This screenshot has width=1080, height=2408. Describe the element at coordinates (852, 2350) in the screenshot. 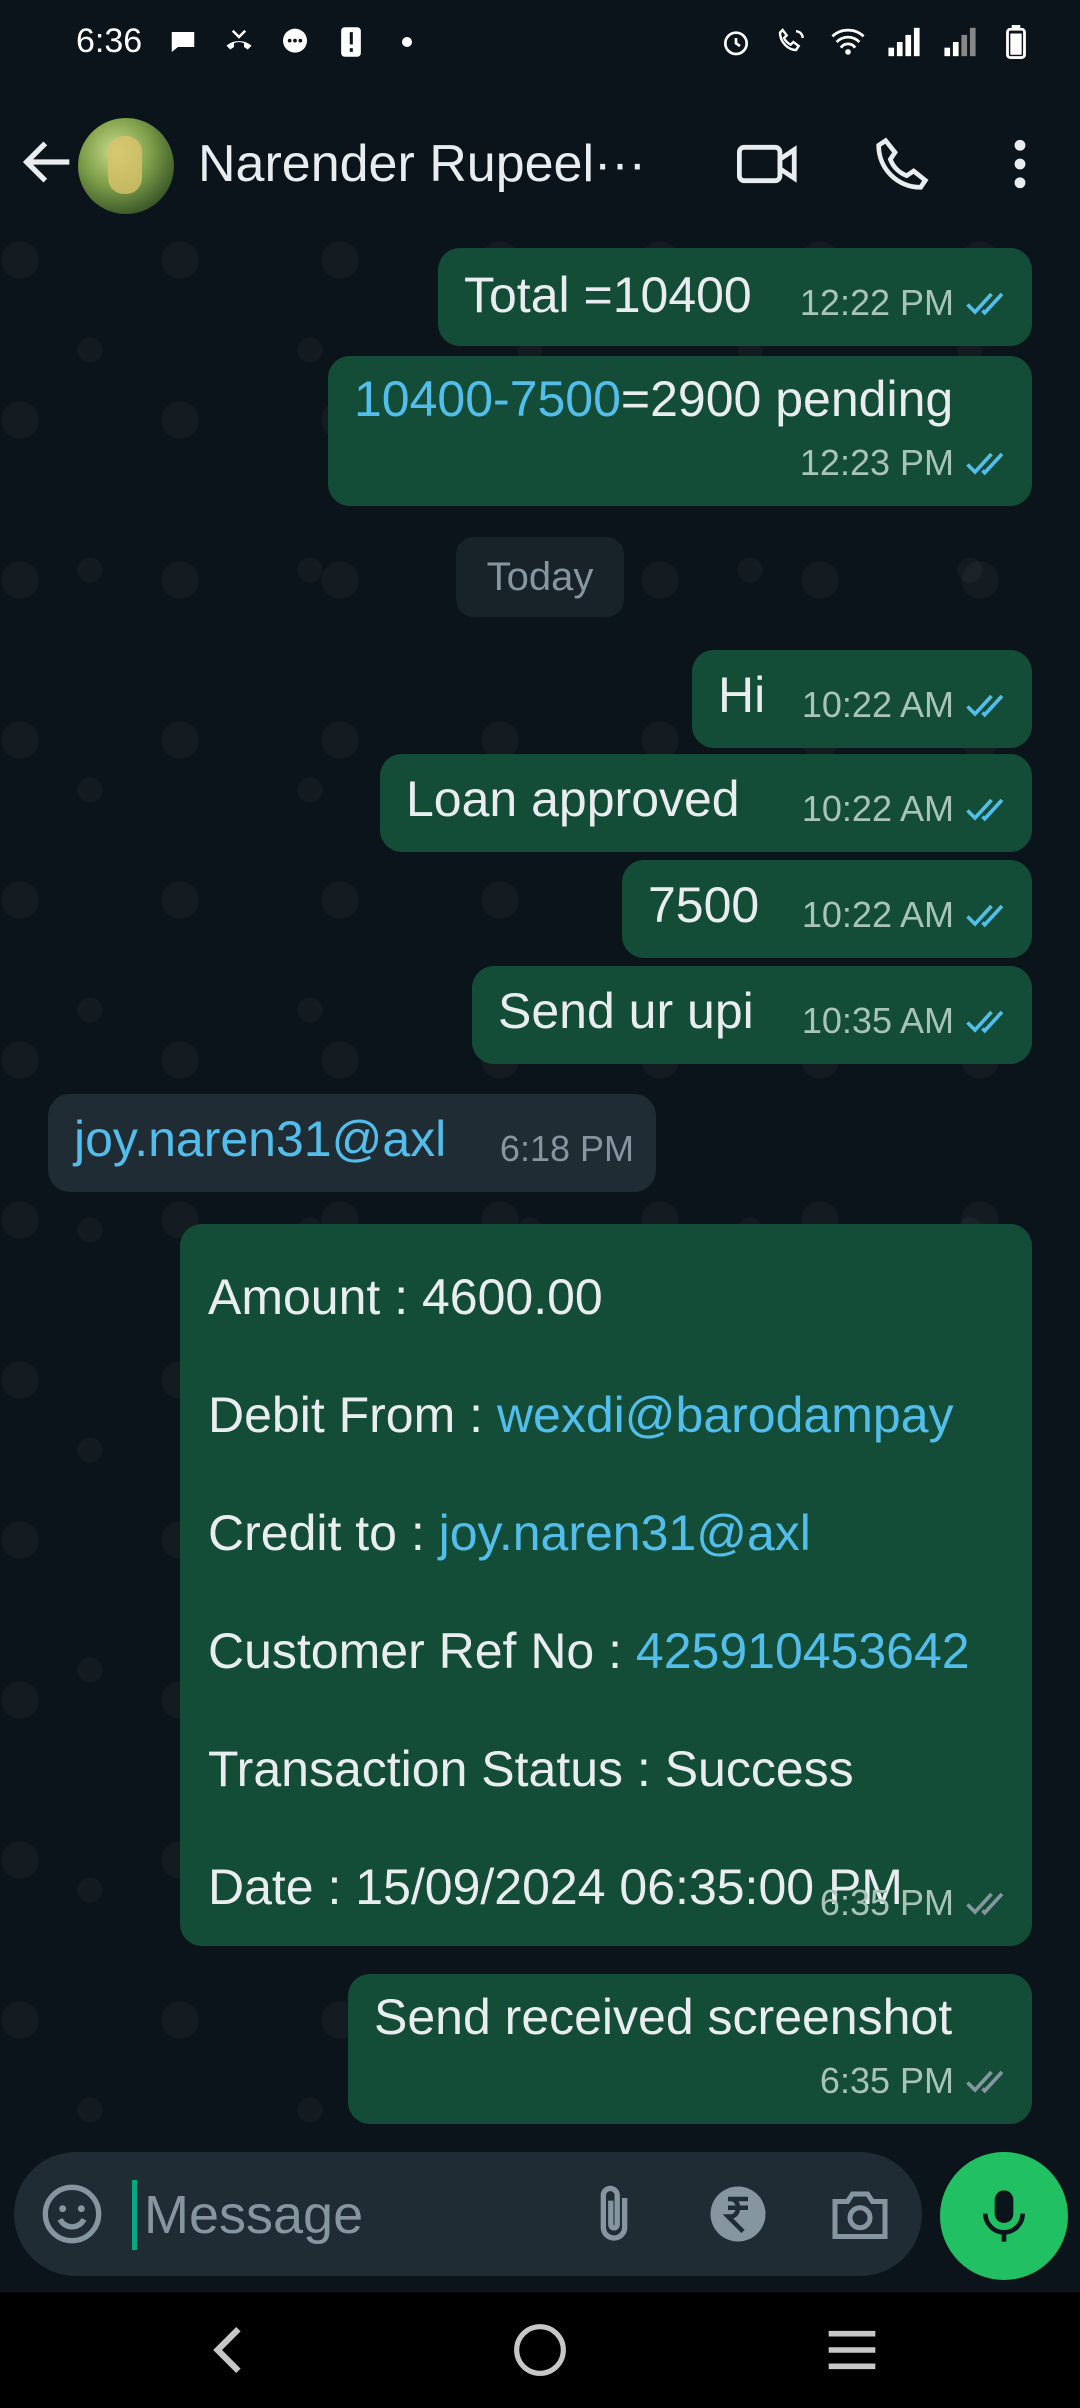

I see `nav-recents-icon` at that location.